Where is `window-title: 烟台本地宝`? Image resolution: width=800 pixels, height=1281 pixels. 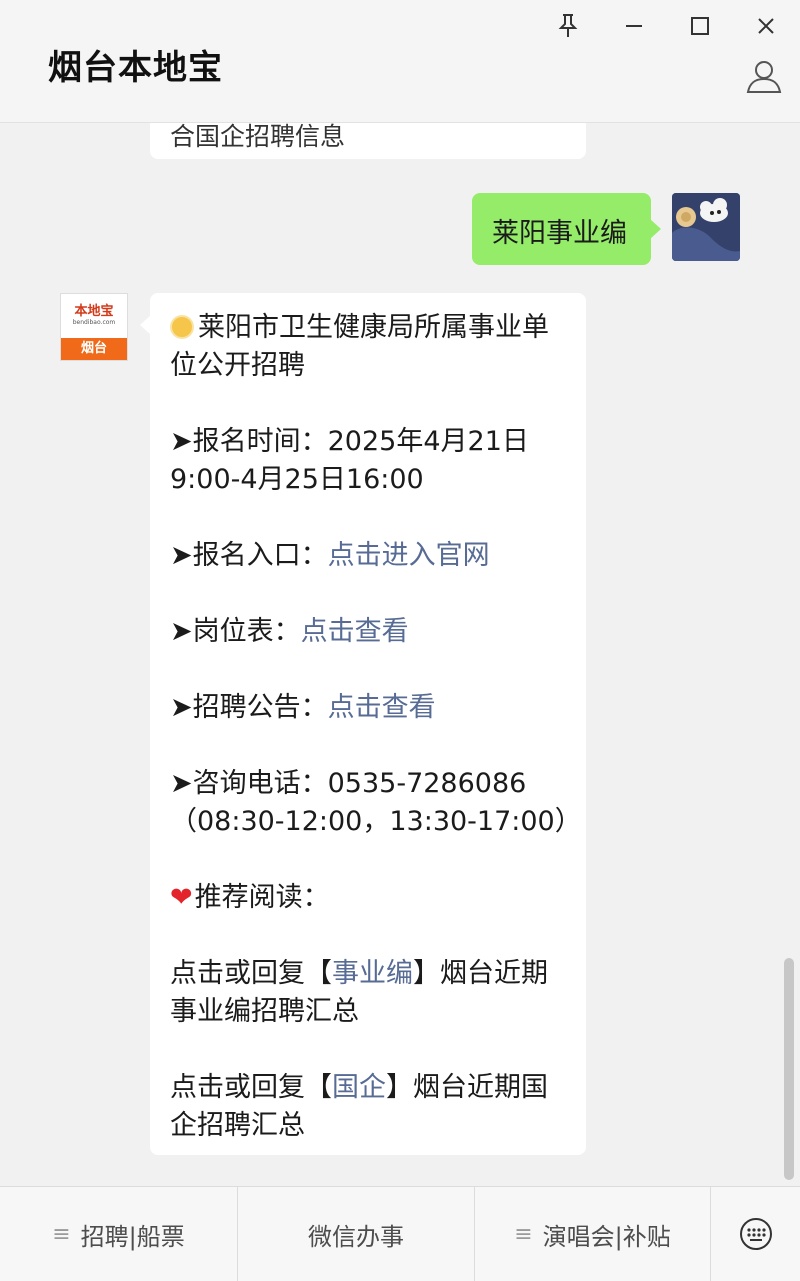 window-title: 烟台本地宝 is located at coordinates (135, 68).